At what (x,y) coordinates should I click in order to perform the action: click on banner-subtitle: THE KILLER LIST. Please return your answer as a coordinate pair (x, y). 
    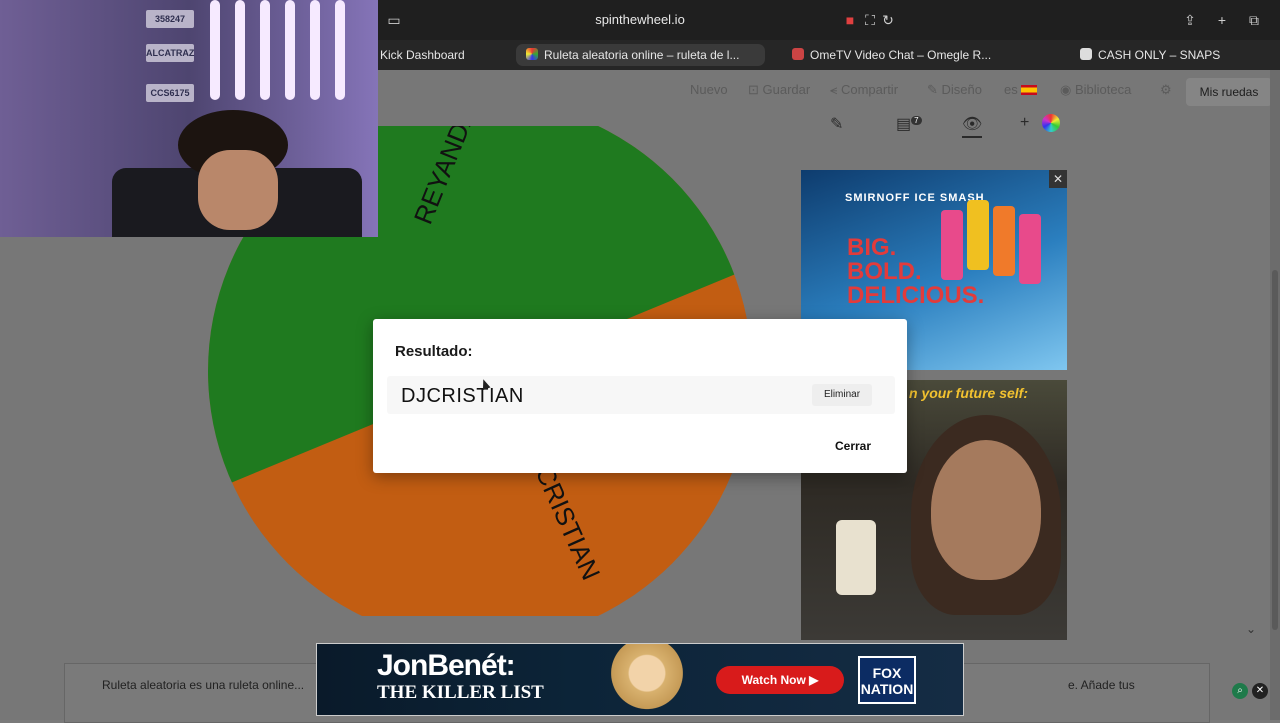
    Looking at the image, I should click on (460, 692).